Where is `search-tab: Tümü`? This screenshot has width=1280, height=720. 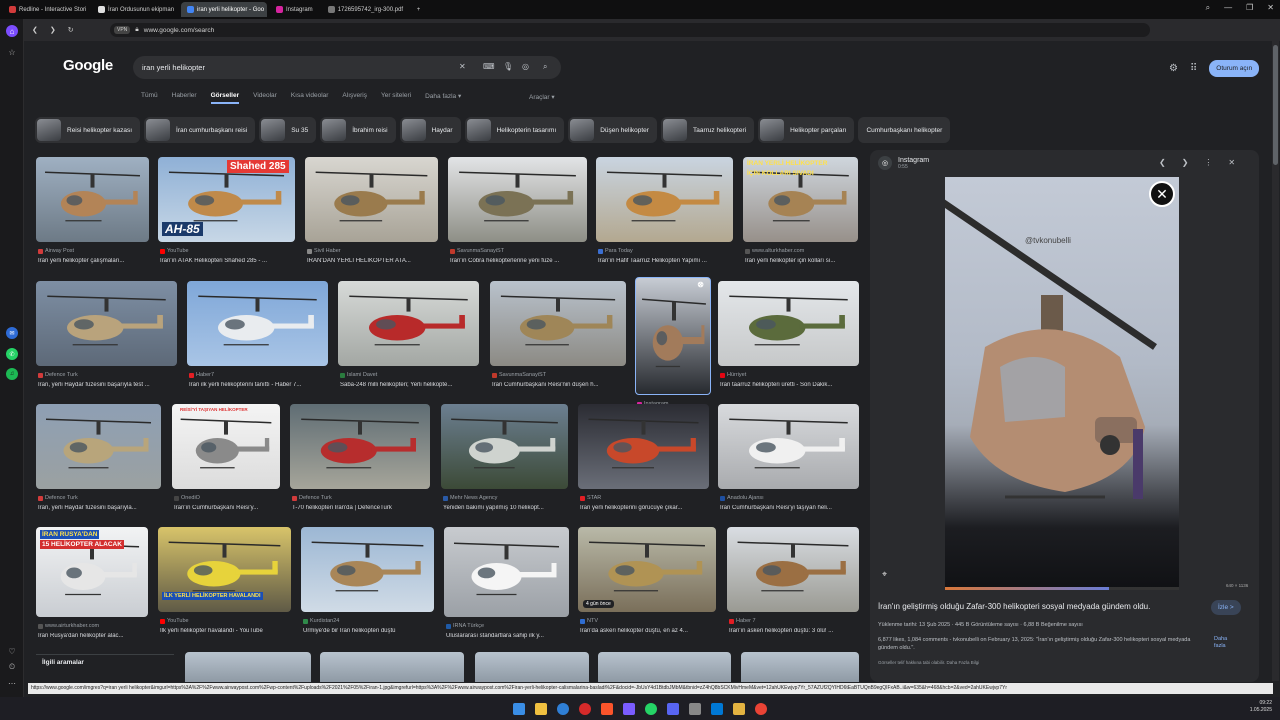
search-tab: Tümü is located at coordinates (149, 98).